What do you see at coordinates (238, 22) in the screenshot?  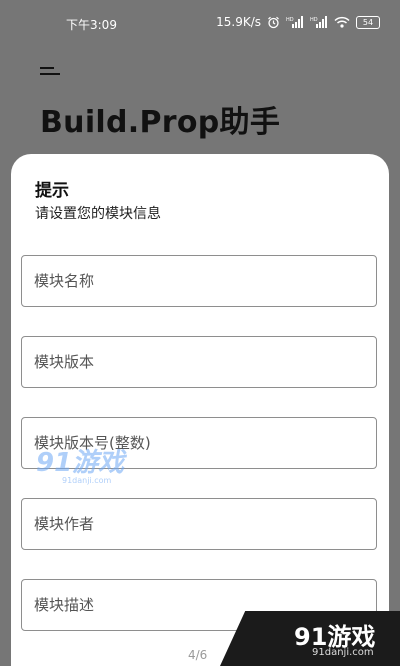 I see `network-speed: 15.9K/s` at bounding box center [238, 22].